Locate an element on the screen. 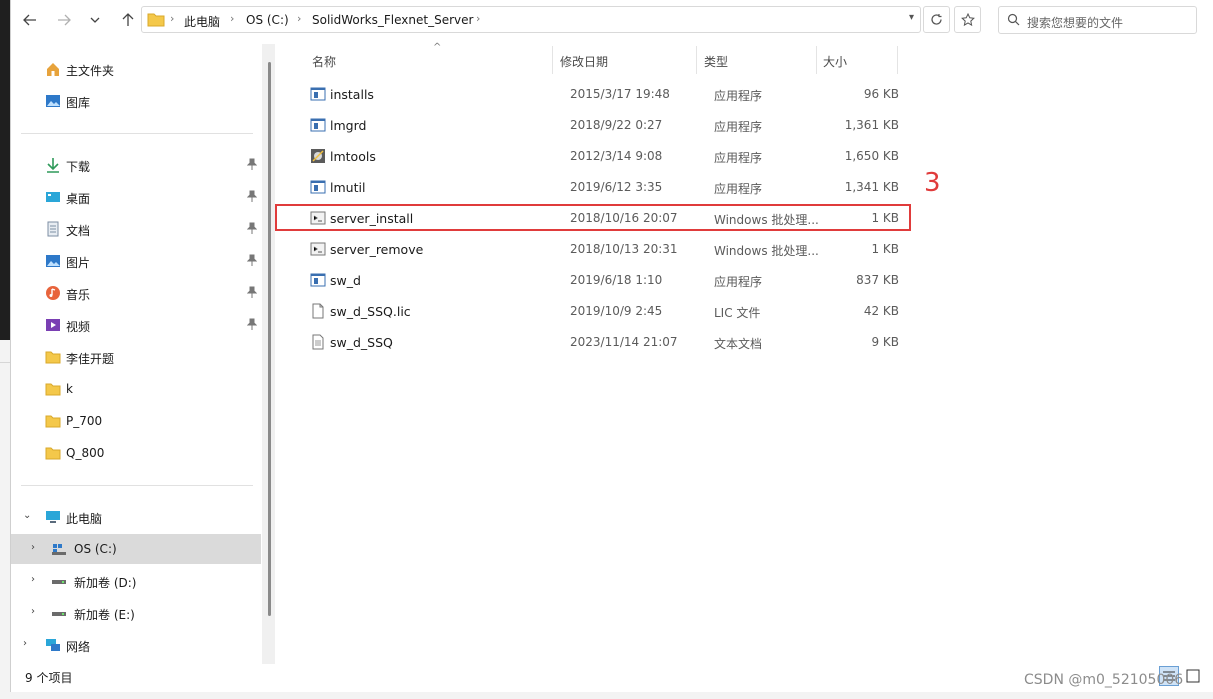  forward-button is located at coordinates (64, 20).